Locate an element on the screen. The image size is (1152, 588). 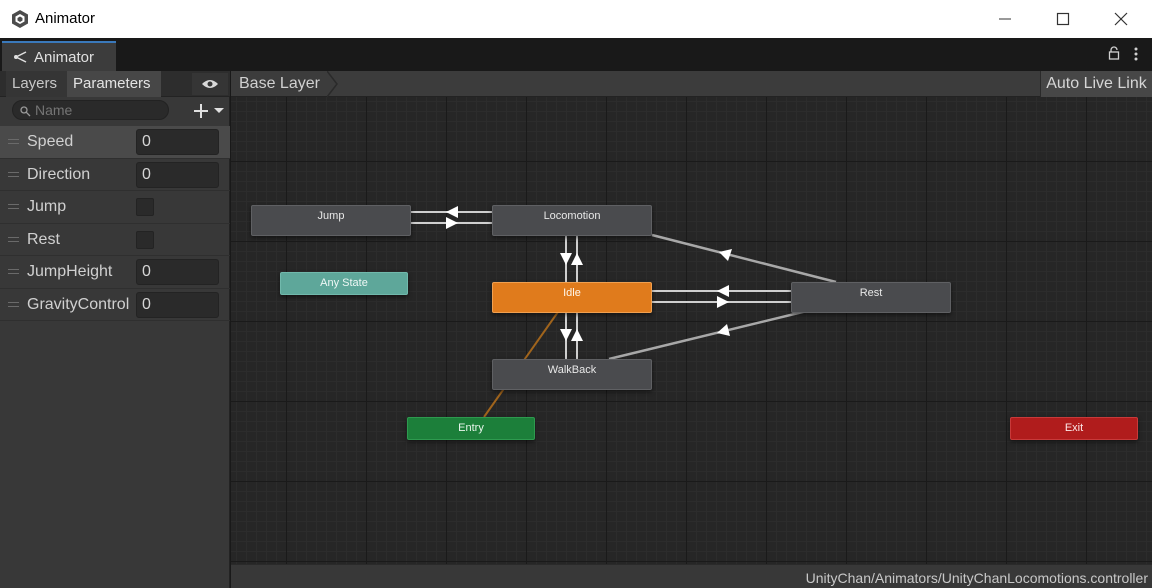
graph-toolbar: Base Layer Auto Live Link is located at coordinates (691, 84).